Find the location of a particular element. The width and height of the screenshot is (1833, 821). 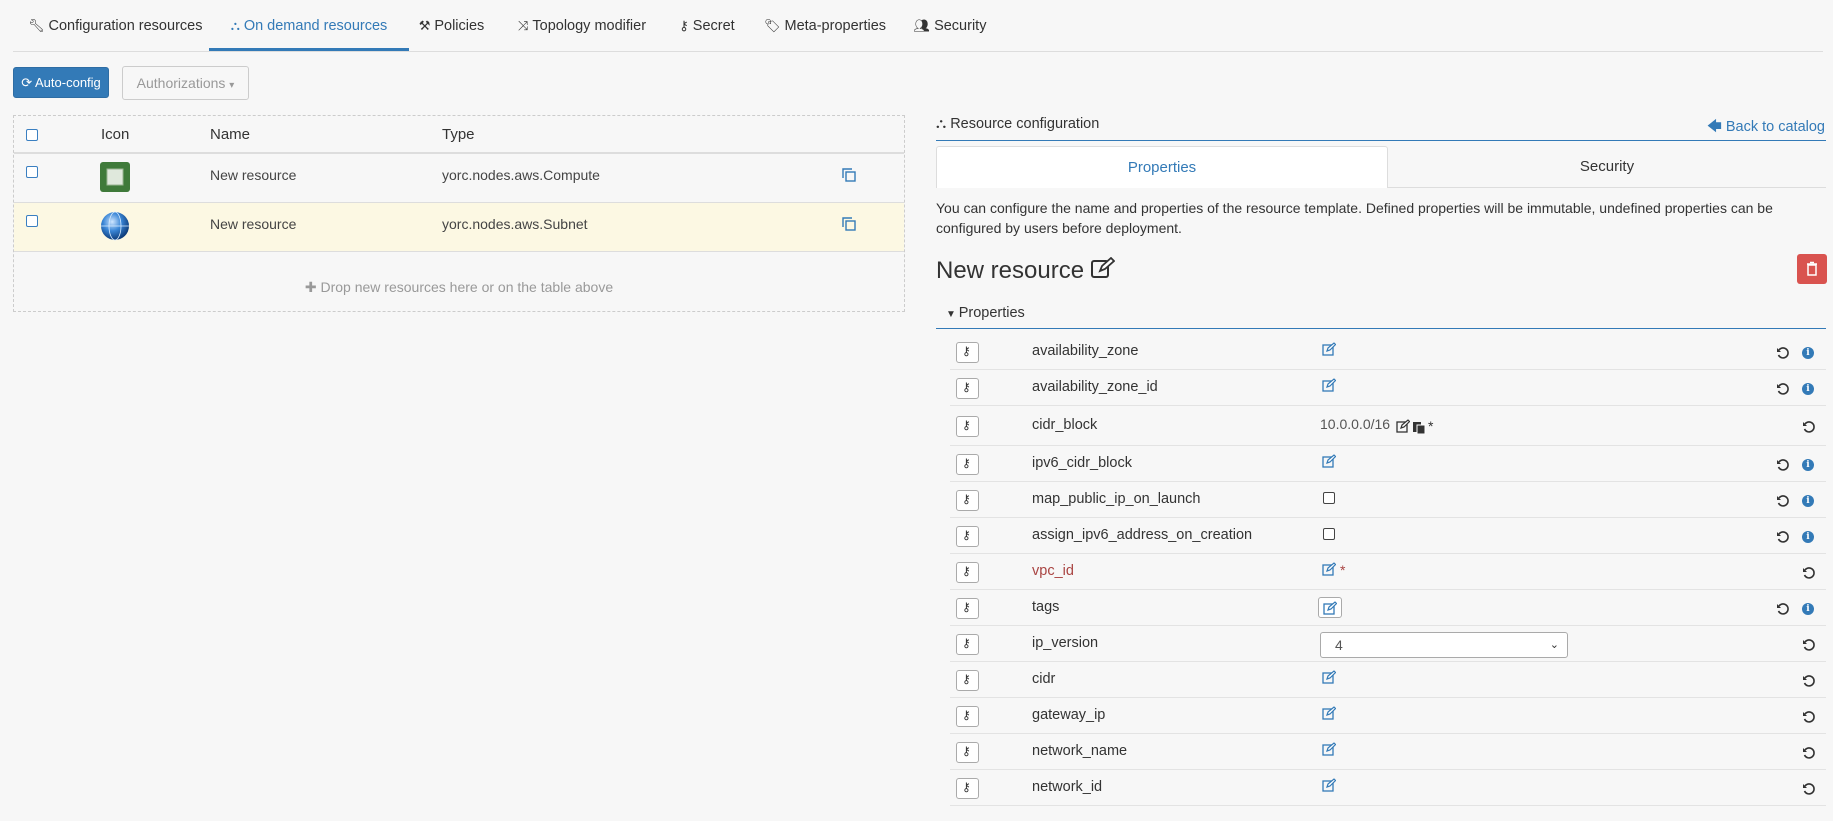

auto-config-label: Auto-config is located at coordinates (68, 82).